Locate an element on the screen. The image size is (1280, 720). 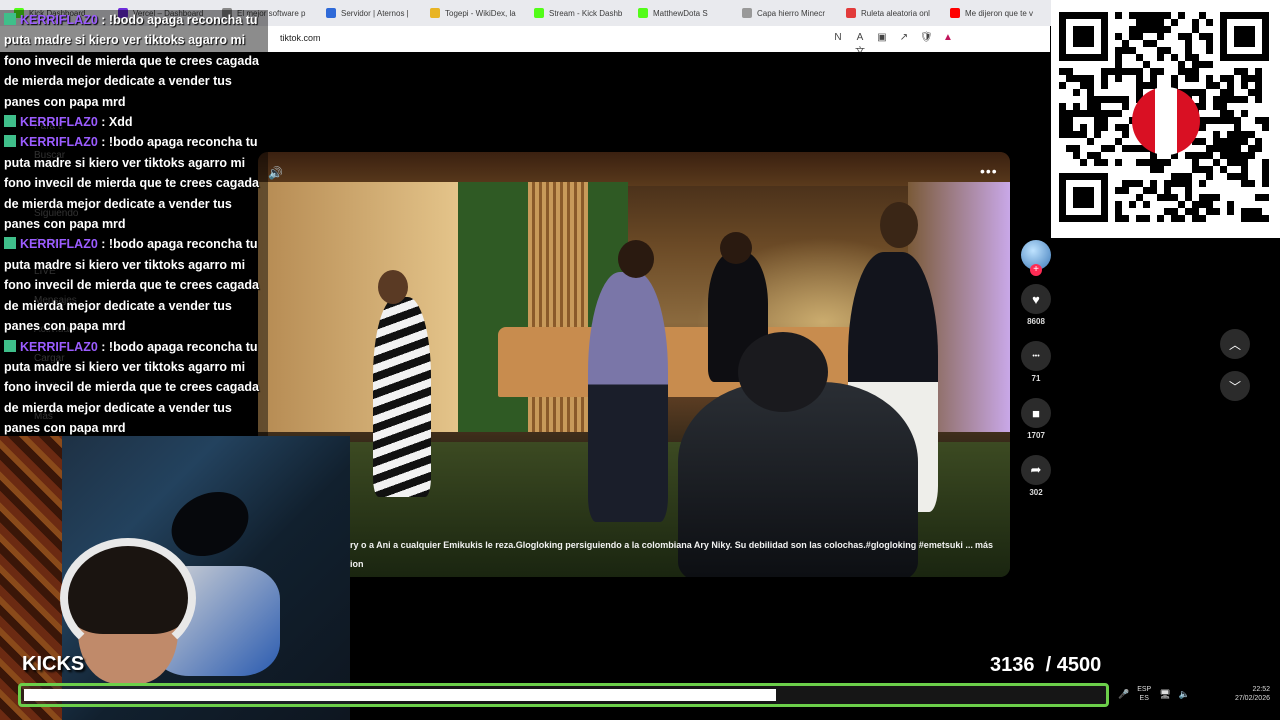
bookmark-icon: ■ is located at coordinates (1036, 413).